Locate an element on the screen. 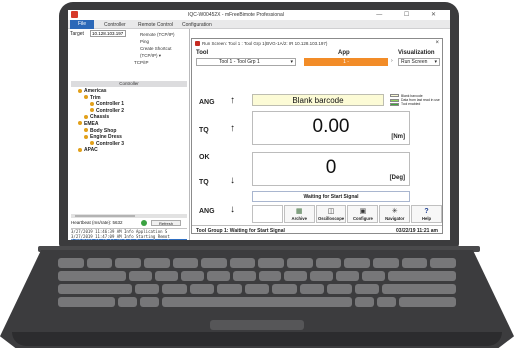 This screenshot has height=350, width=514. tree-node-label: Controller 2 is located at coordinates (110, 110).